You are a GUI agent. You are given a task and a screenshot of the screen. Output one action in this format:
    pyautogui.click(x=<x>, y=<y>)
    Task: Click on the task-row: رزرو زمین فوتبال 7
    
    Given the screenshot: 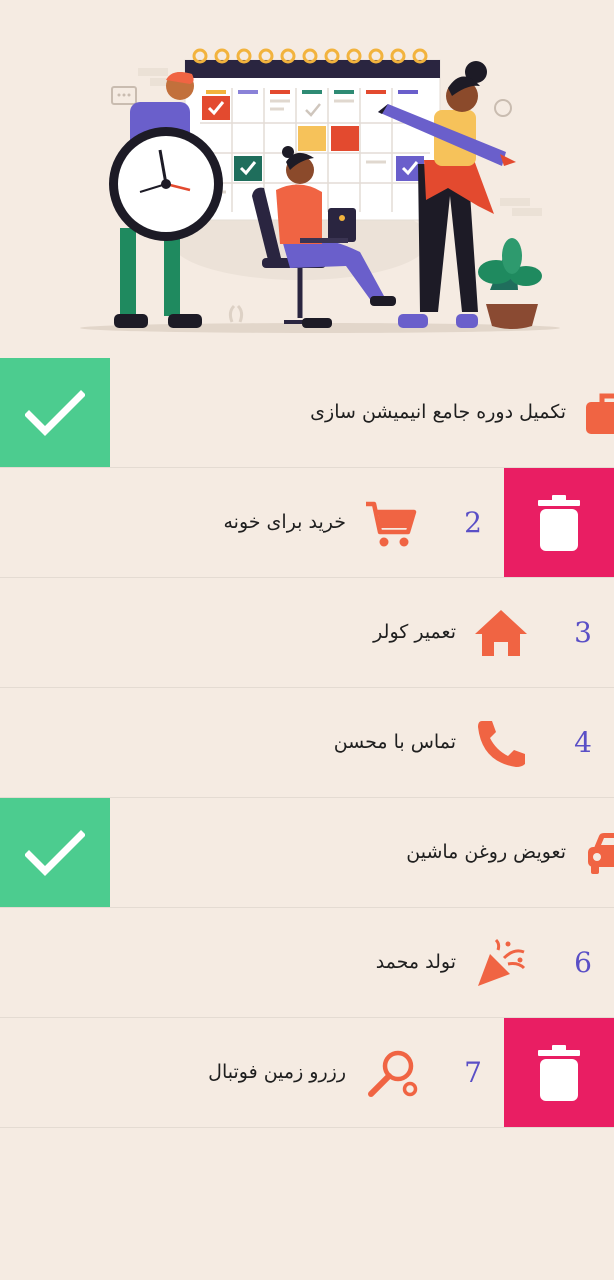 What is the action you would take?
    pyautogui.click(x=307, y=1073)
    